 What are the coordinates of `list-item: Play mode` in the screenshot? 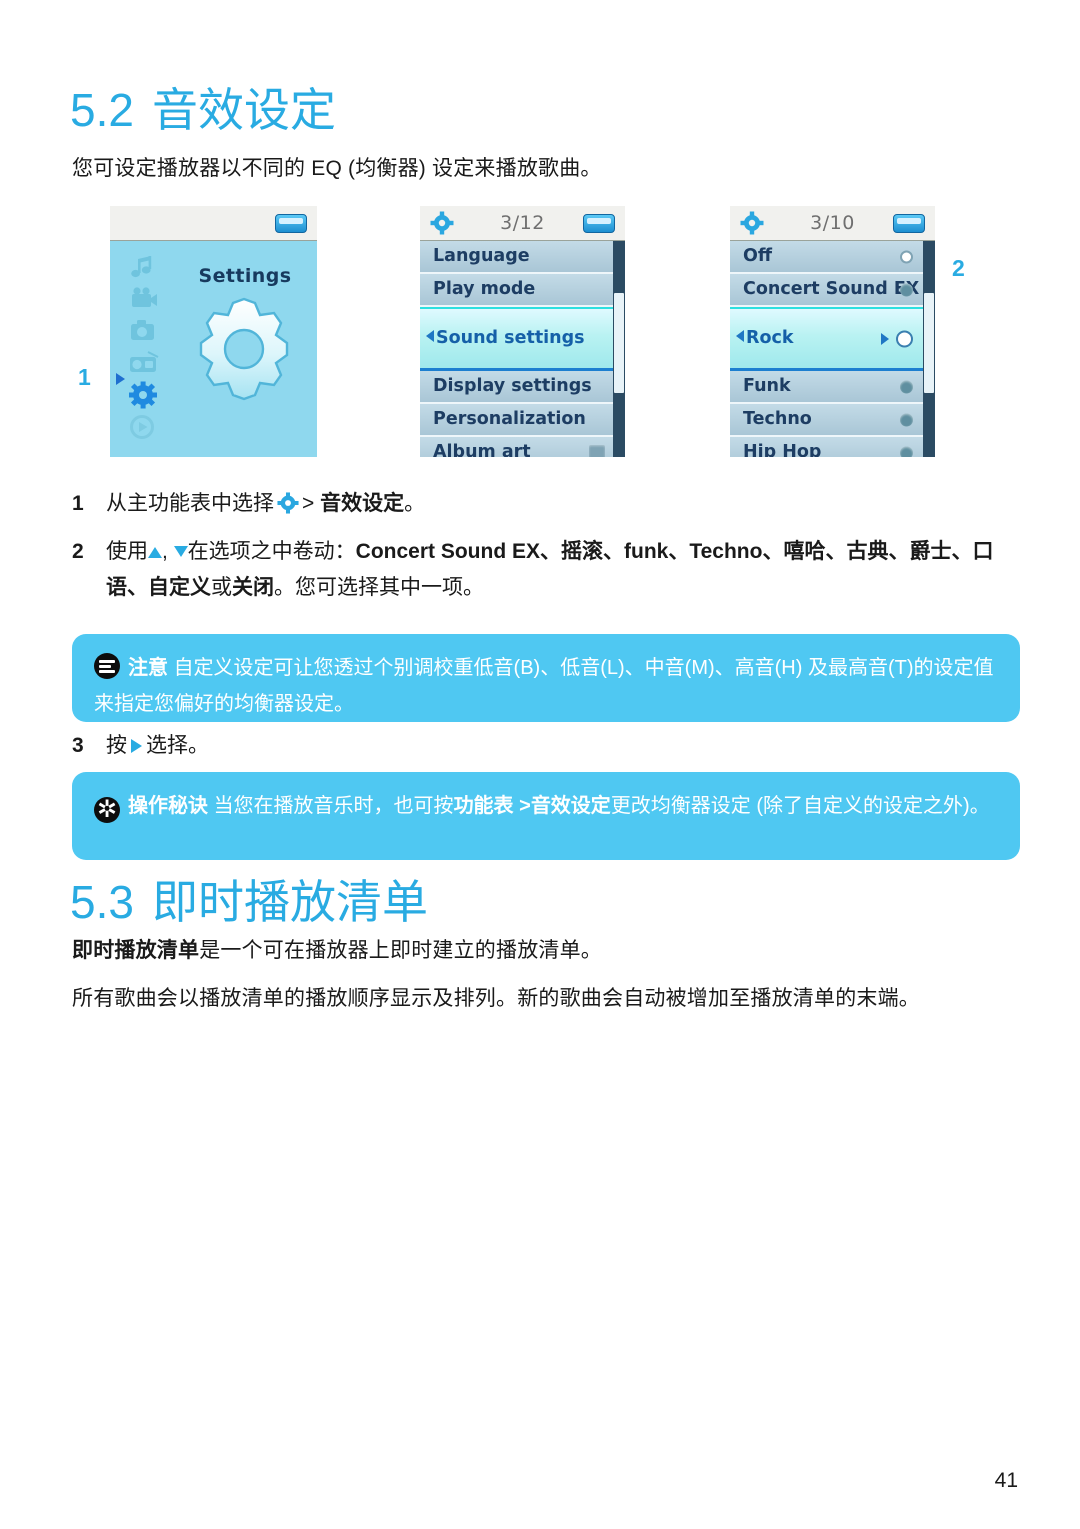 It's located at (516, 290).